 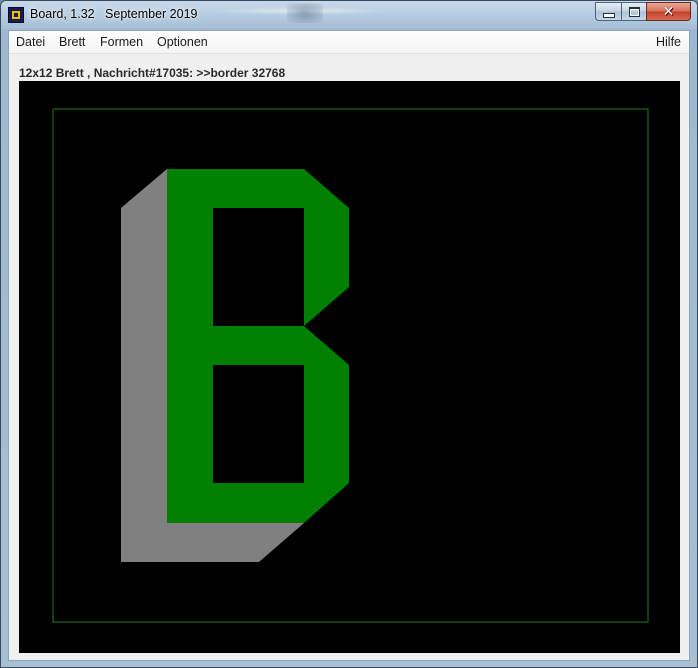 I want to click on glyph-letter-b, so click(x=258, y=346).